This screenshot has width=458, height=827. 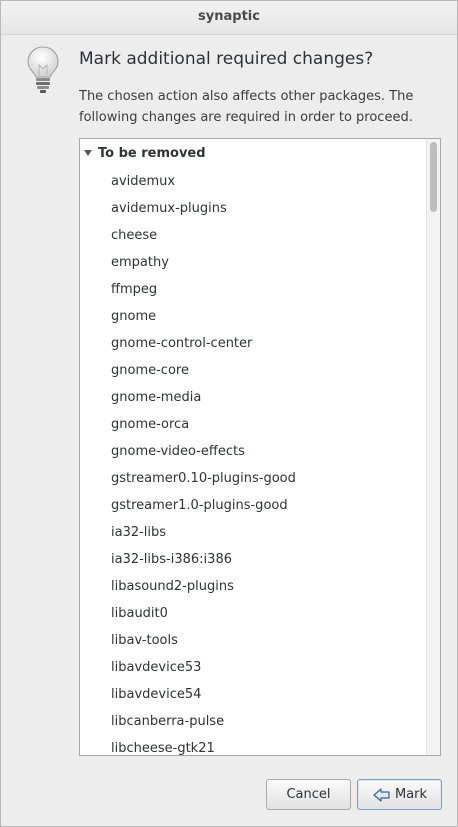 I want to click on list-item: libasound2-plugins, so click(x=253, y=586).